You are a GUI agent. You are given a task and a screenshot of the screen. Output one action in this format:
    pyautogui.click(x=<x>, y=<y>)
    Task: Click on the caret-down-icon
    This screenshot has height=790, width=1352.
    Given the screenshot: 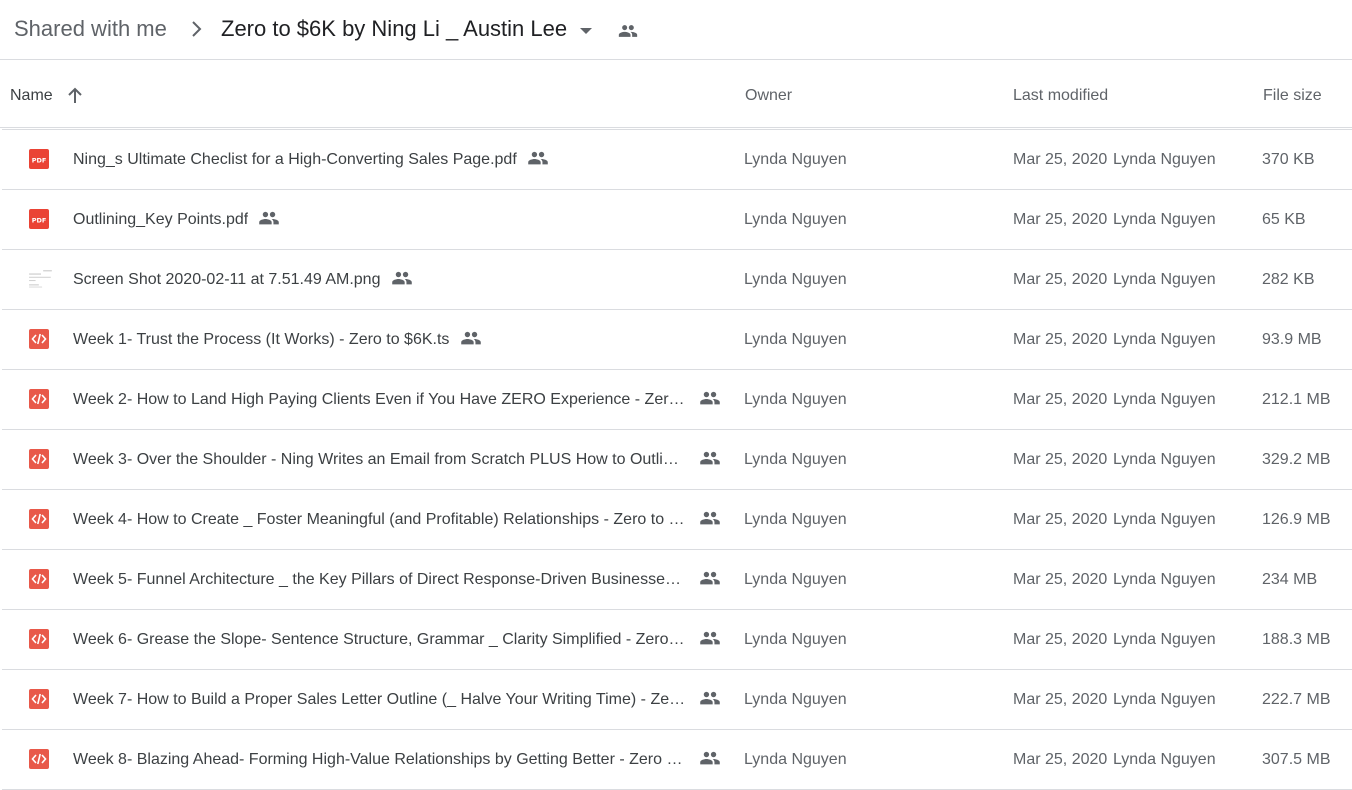 What is the action you would take?
    pyautogui.click(x=586, y=31)
    